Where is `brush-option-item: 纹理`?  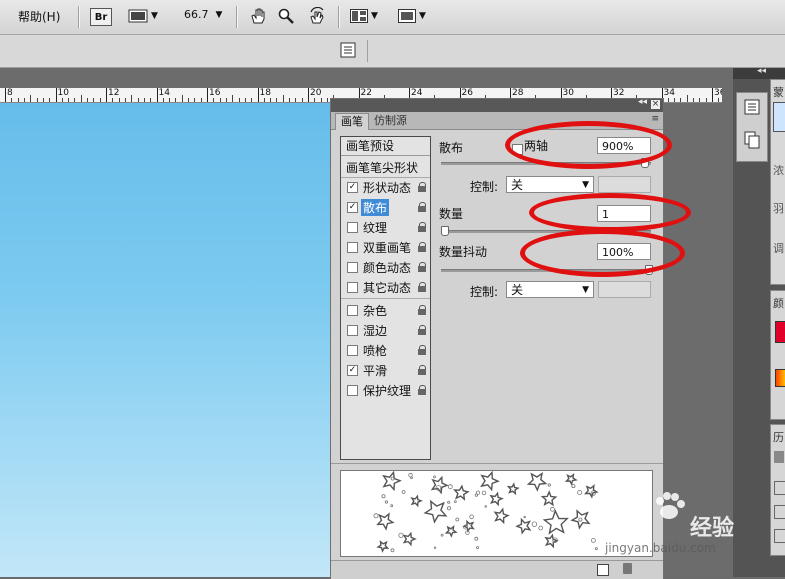
brush-option-item: 纹理 is located at coordinates (385, 227).